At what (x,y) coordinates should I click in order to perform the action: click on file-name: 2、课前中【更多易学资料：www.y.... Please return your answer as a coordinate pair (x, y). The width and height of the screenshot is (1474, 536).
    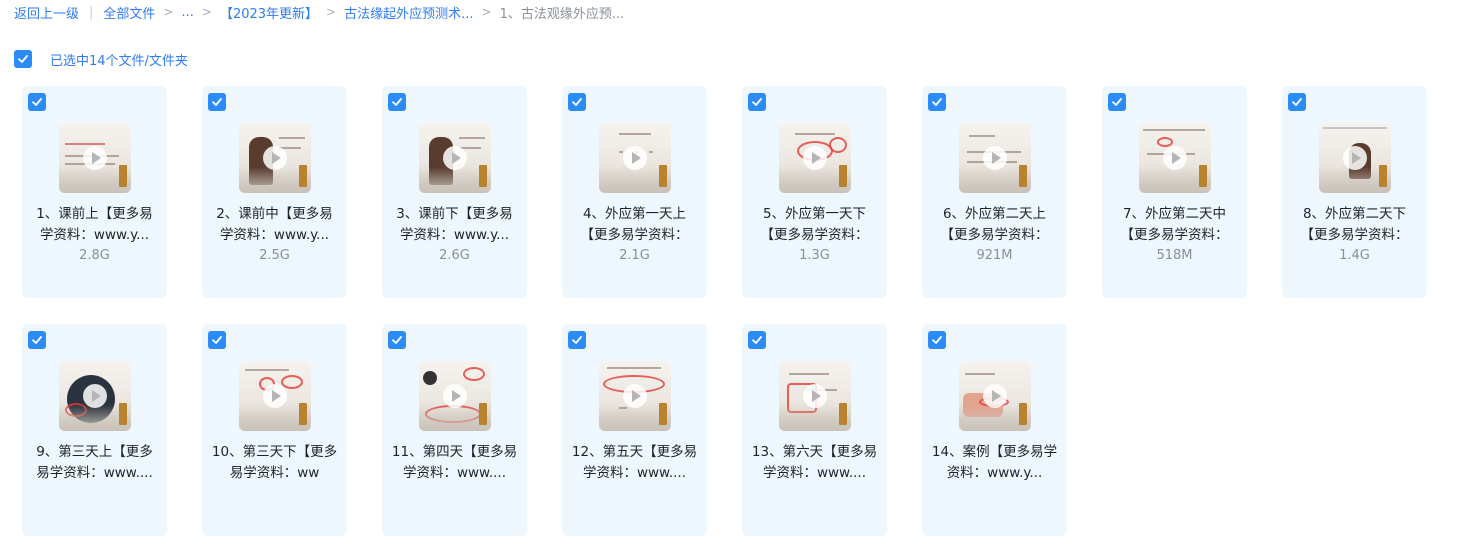
    Looking at the image, I should click on (274, 225).